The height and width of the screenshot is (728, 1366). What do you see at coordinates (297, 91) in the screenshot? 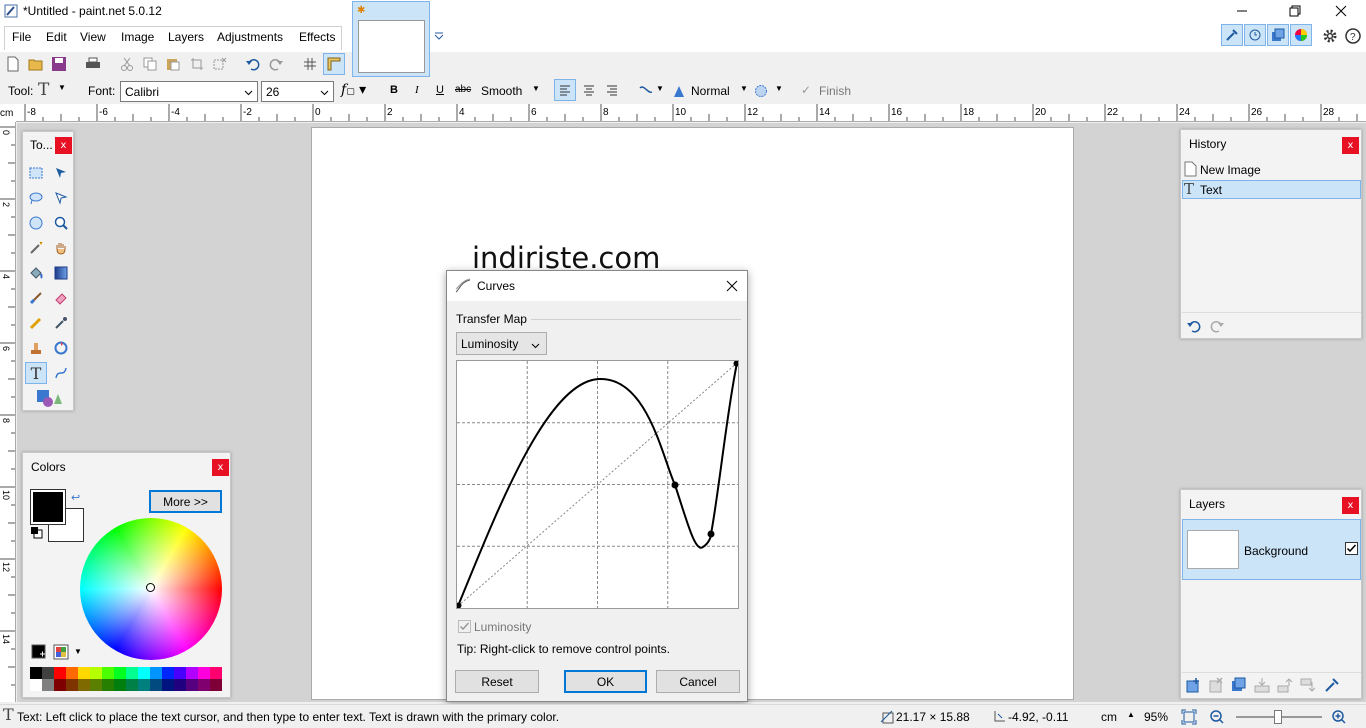
I see `font-size-select: 26` at bounding box center [297, 91].